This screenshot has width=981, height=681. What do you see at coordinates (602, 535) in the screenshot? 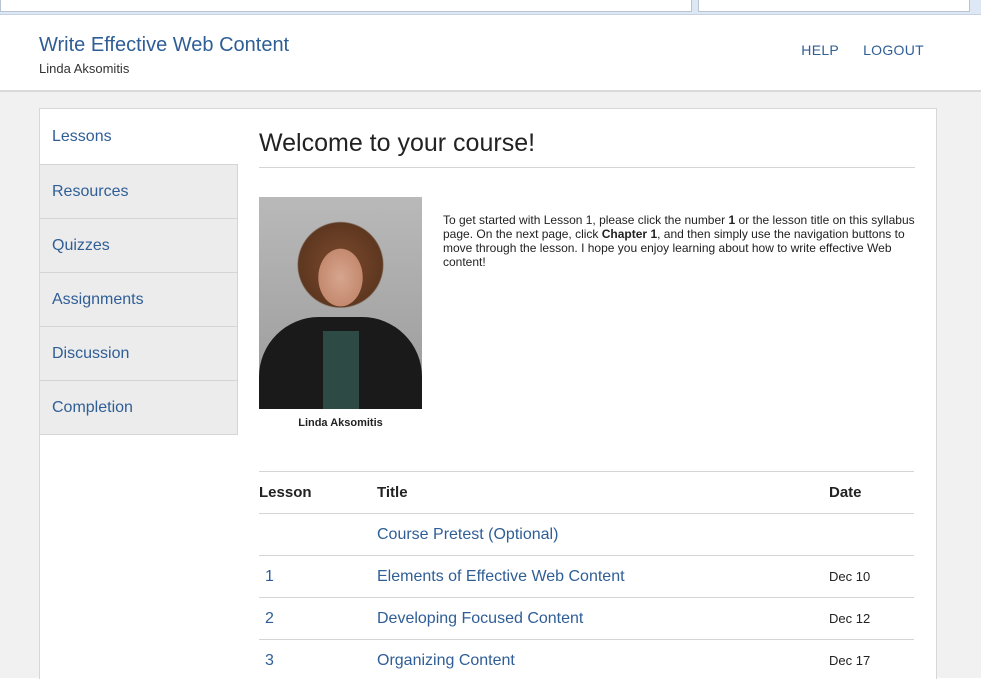
I see `lesson-title: Course Pretest (Optional)` at bounding box center [602, 535].